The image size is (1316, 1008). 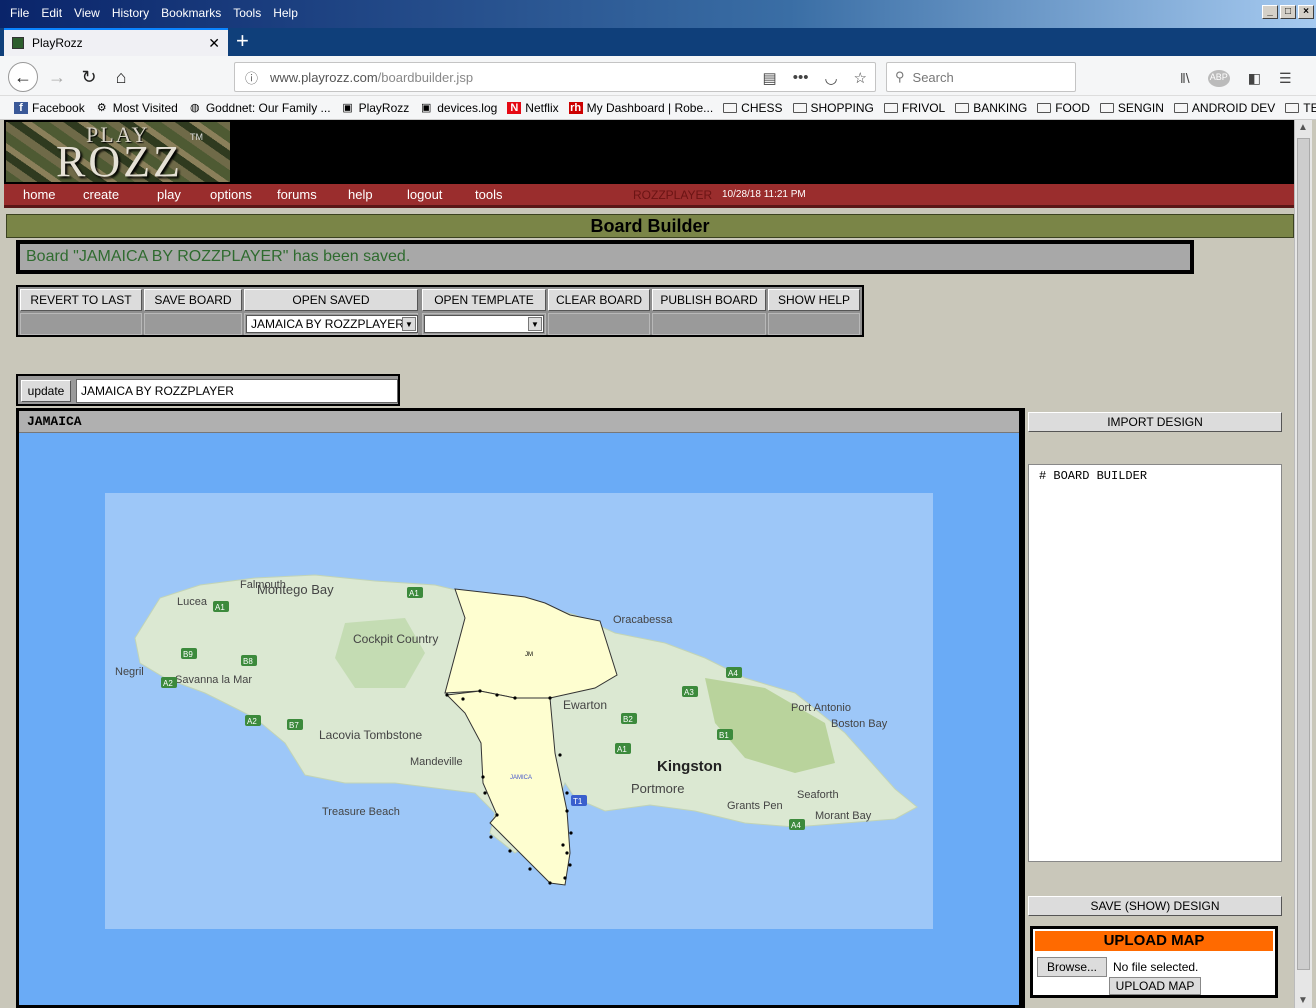 I want to click on nav-forums: forums, so click(x=297, y=194).